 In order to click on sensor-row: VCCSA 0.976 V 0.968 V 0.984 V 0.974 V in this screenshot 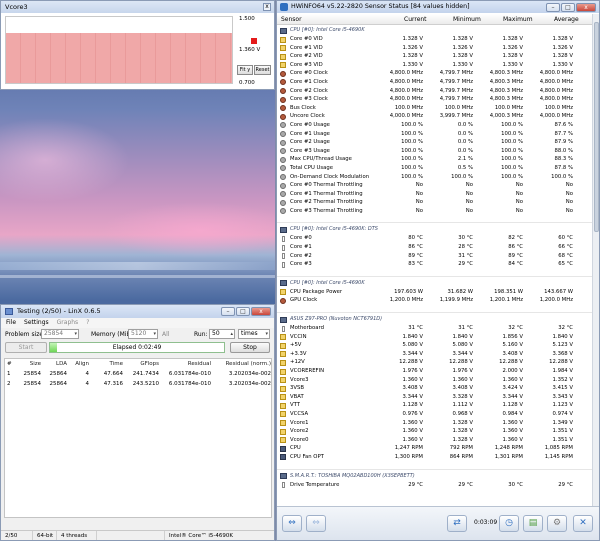, I will do `click(435, 414)`.